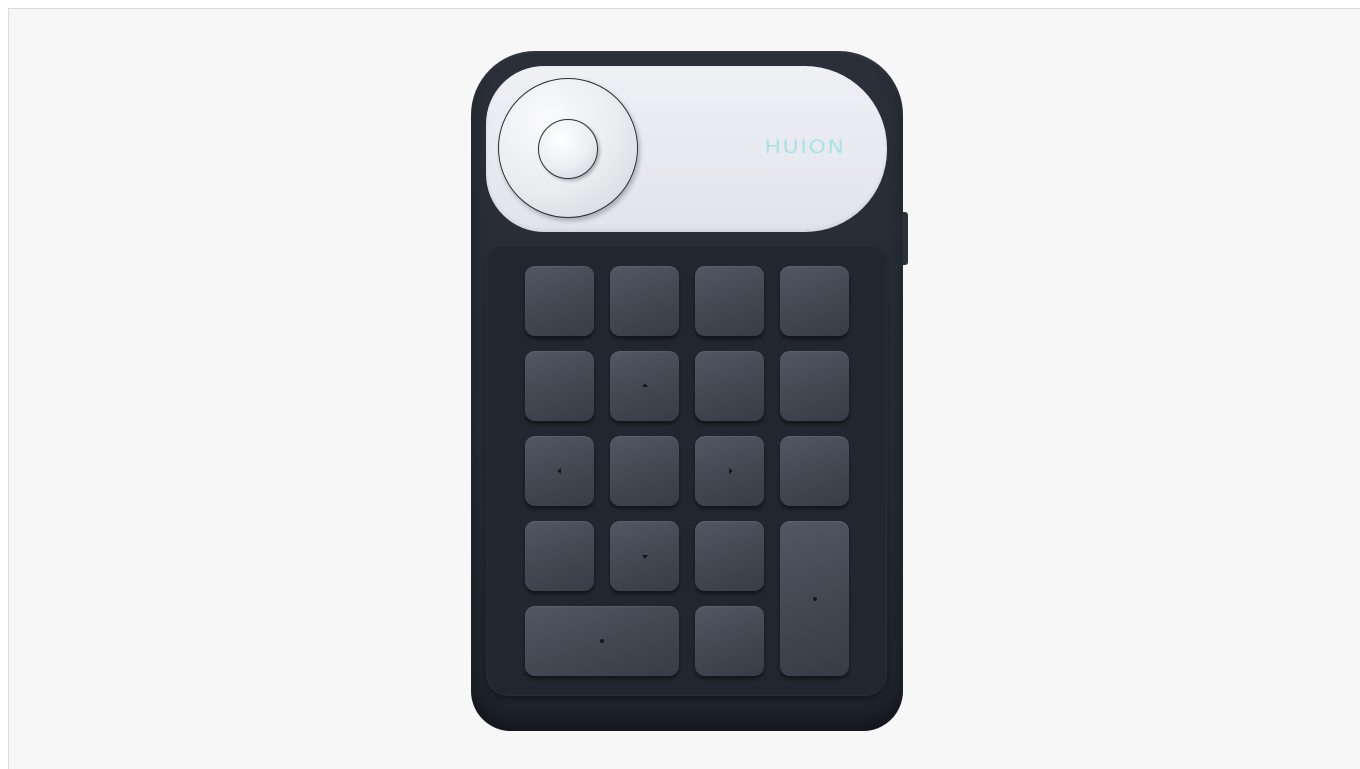 The height and width of the screenshot is (769, 1360). Describe the element at coordinates (814, 301) in the screenshot. I see `key-r1c4` at that location.